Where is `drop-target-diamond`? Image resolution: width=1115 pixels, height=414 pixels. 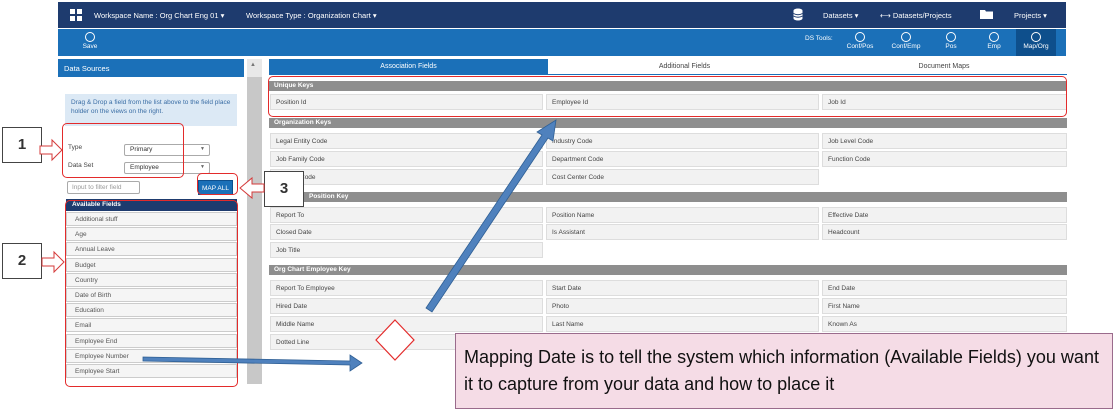 drop-target-diamond is located at coordinates (395, 340).